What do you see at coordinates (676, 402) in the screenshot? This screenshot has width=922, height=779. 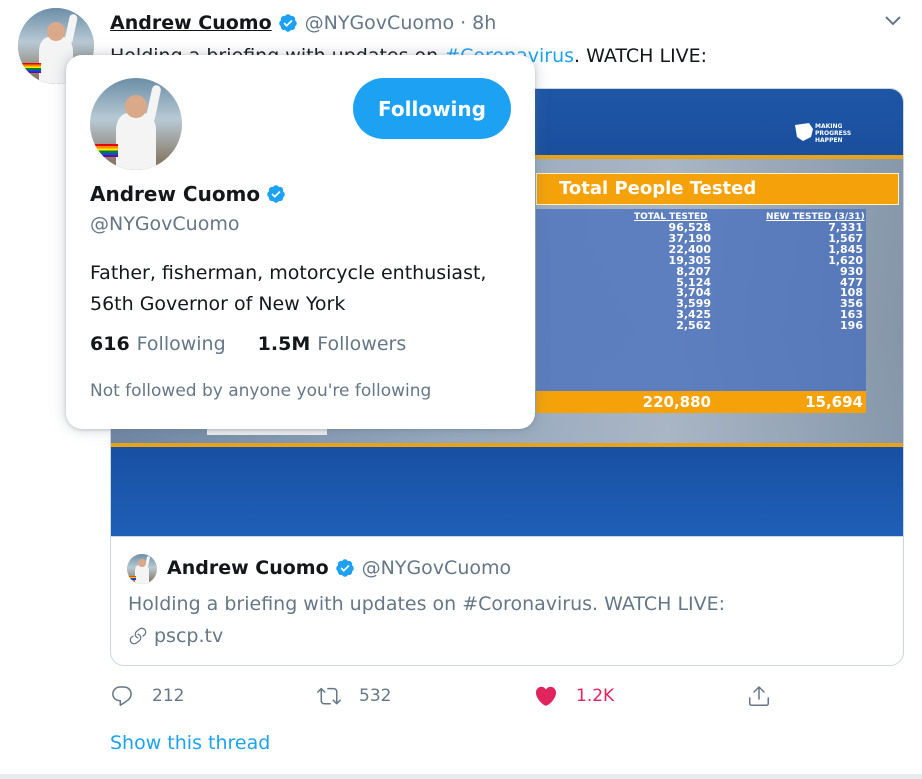 I see `sum-total-tested: 220,880` at bounding box center [676, 402].